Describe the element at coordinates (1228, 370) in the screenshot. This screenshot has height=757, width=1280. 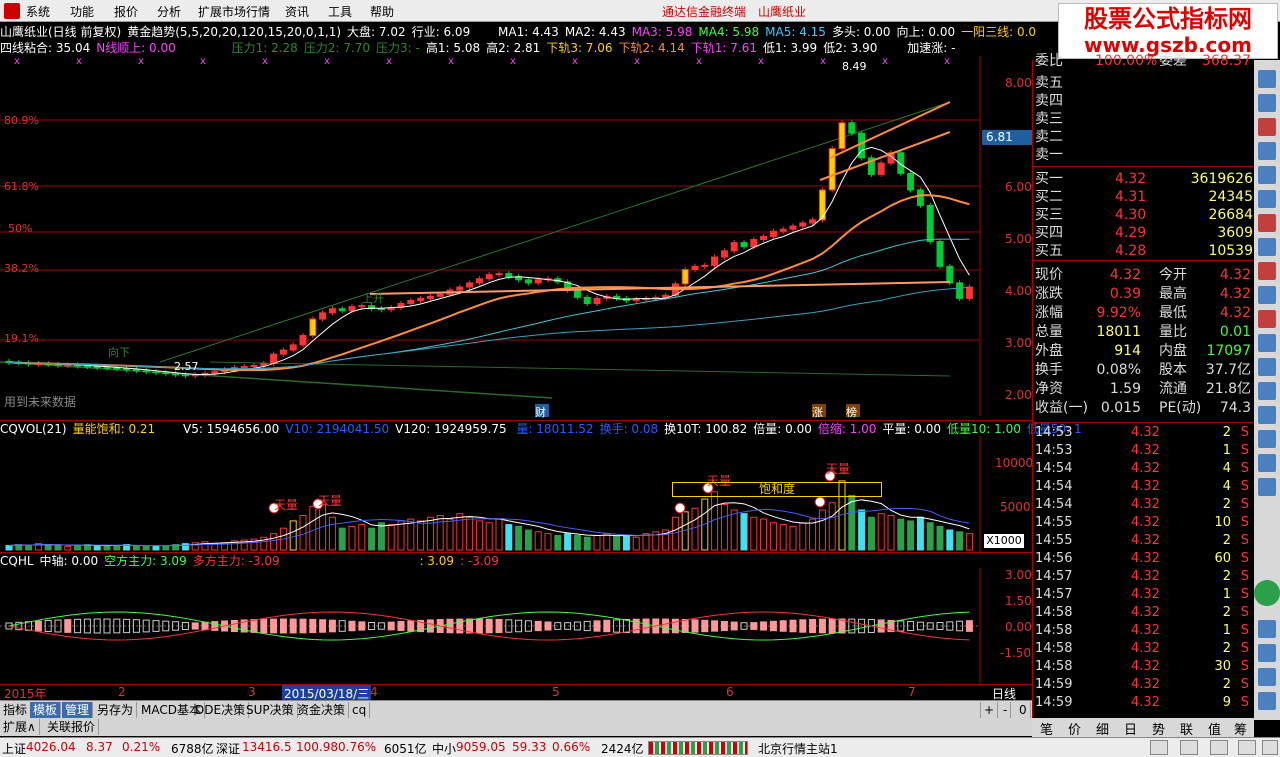
I see `stat-value: 37.7亿` at that location.